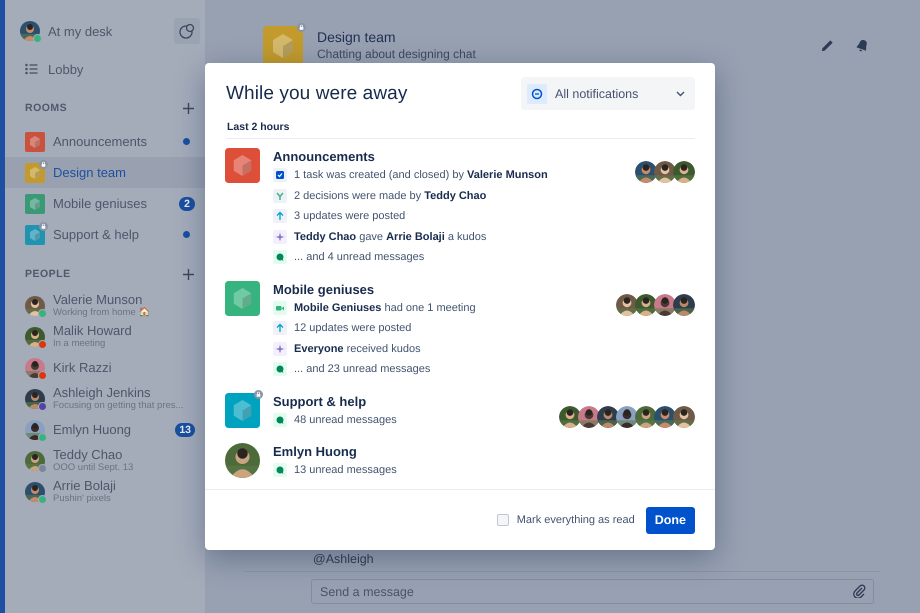 Image resolution: width=920 pixels, height=613 pixels. I want to click on person-name: Ashleigh Jenkins, so click(124, 392).